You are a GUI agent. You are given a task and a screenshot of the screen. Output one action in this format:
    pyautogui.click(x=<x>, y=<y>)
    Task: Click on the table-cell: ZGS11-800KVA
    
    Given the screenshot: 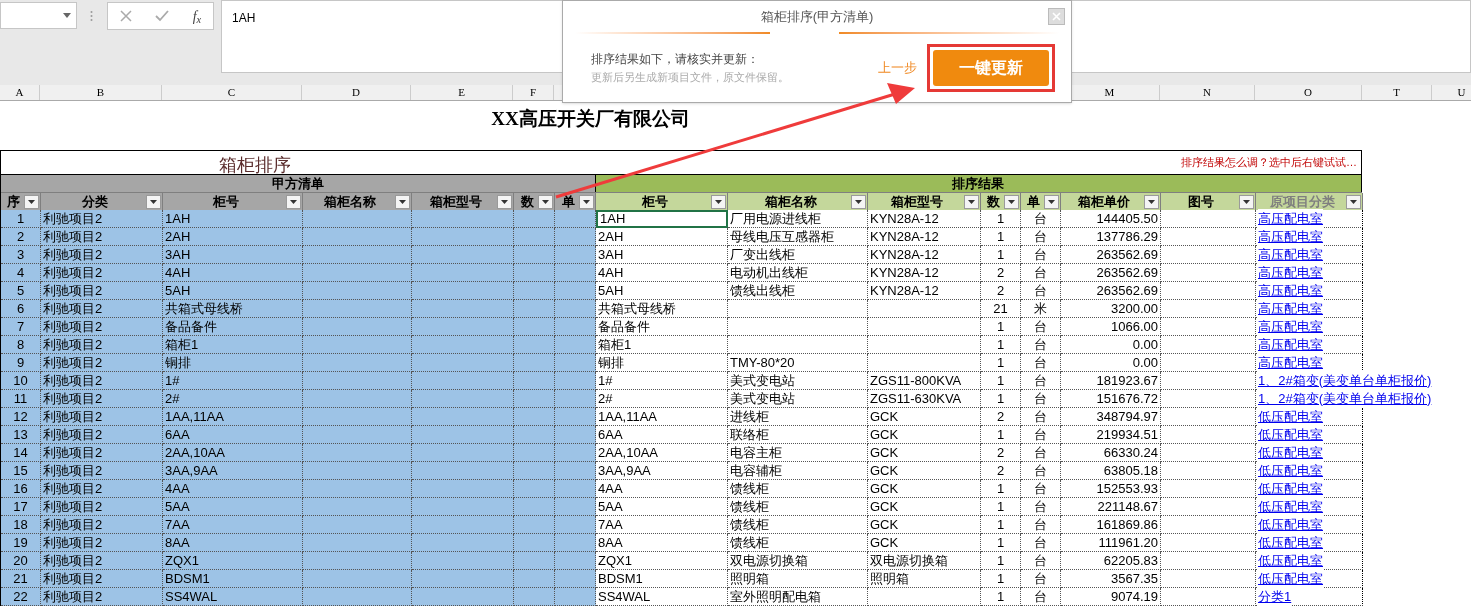 What is the action you would take?
    pyautogui.click(x=924, y=381)
    